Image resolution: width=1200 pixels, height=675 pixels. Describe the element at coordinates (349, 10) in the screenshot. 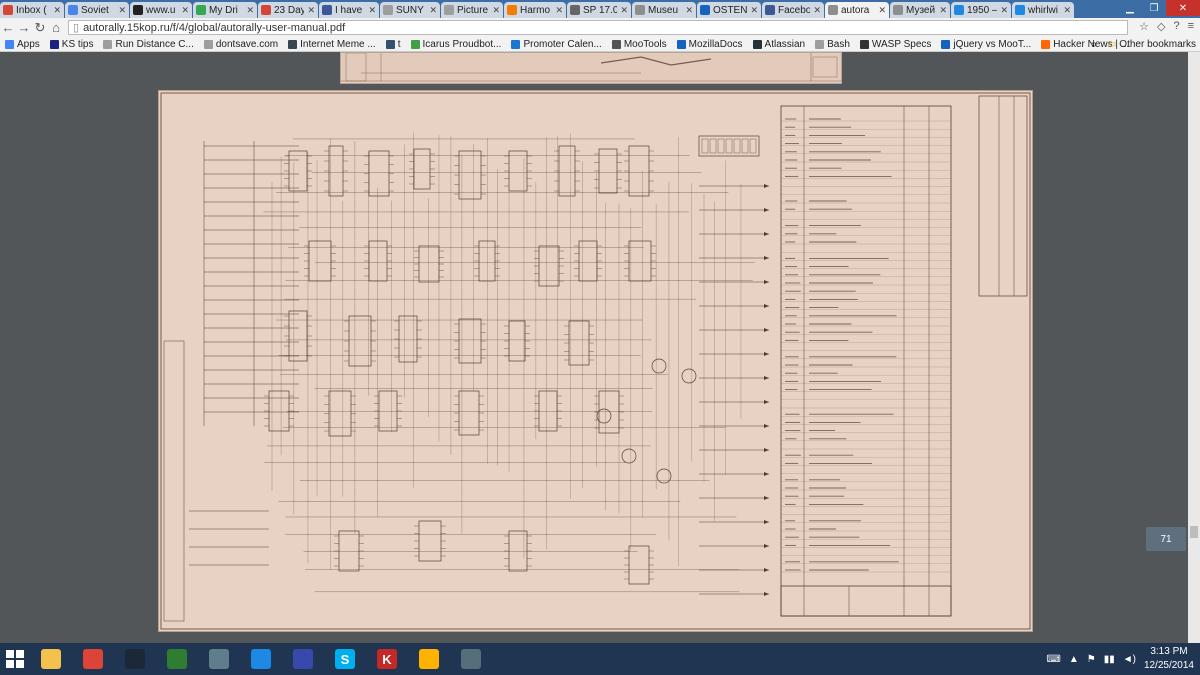

I see `tab-5: I have ✕` at that location.